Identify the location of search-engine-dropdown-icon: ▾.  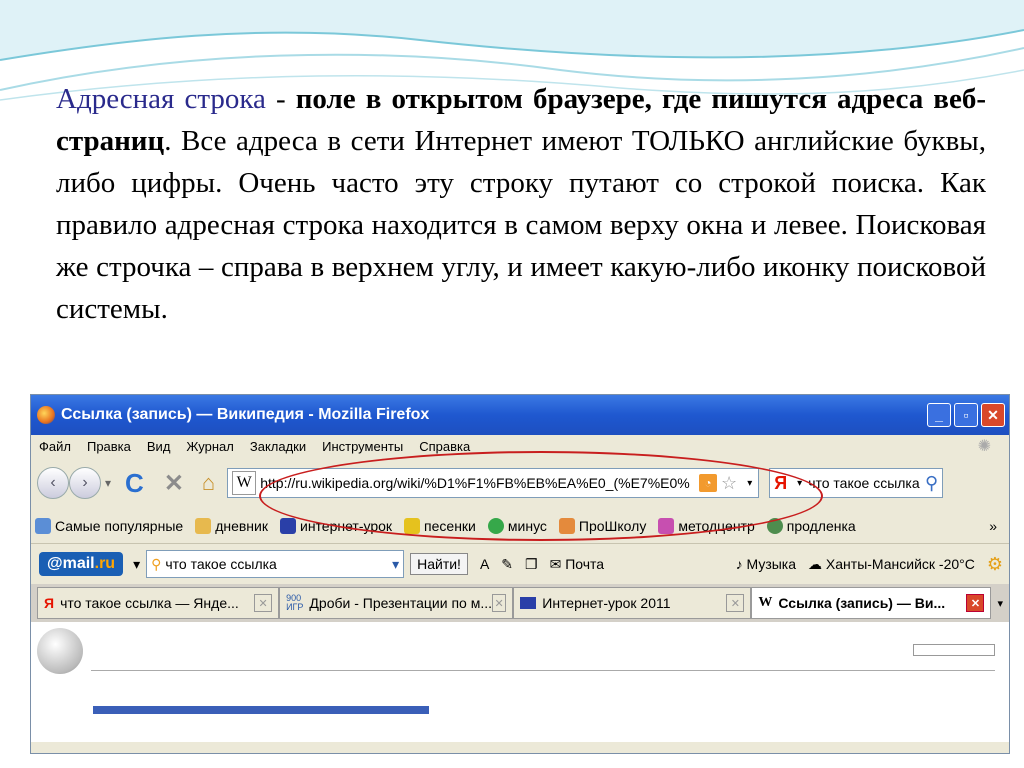
(799, 483).